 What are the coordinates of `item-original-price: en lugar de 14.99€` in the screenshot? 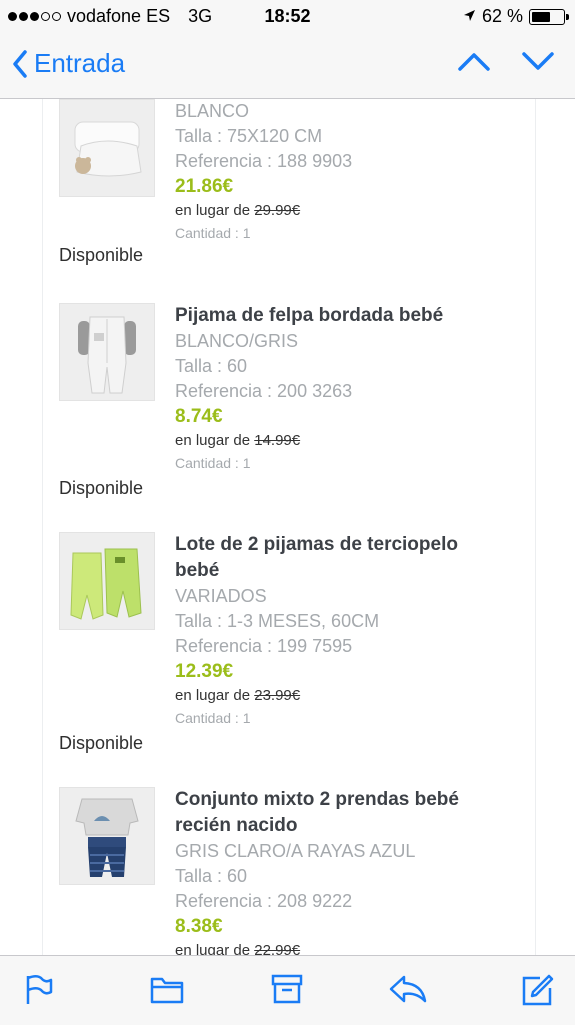 It's located at (238, 440).